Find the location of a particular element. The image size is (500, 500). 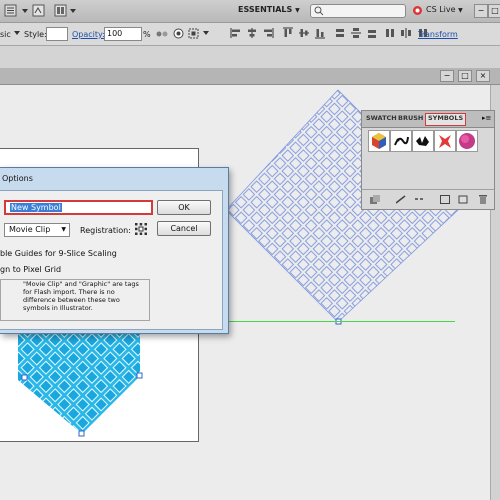

place-symbol-icon is located at coordinates (400, 200).